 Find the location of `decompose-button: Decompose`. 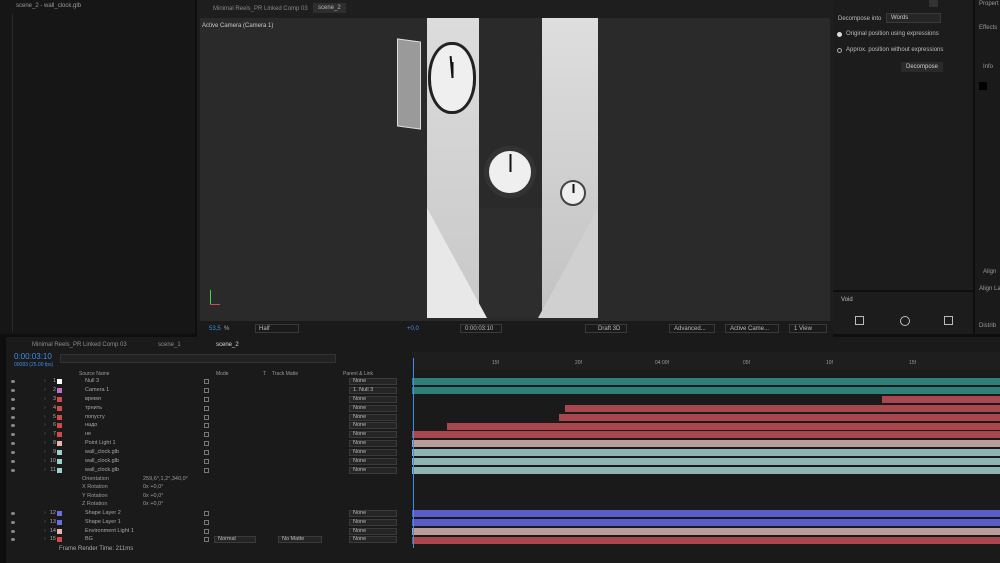

decompose-button: Decompose is located at coordinates (922, 67).